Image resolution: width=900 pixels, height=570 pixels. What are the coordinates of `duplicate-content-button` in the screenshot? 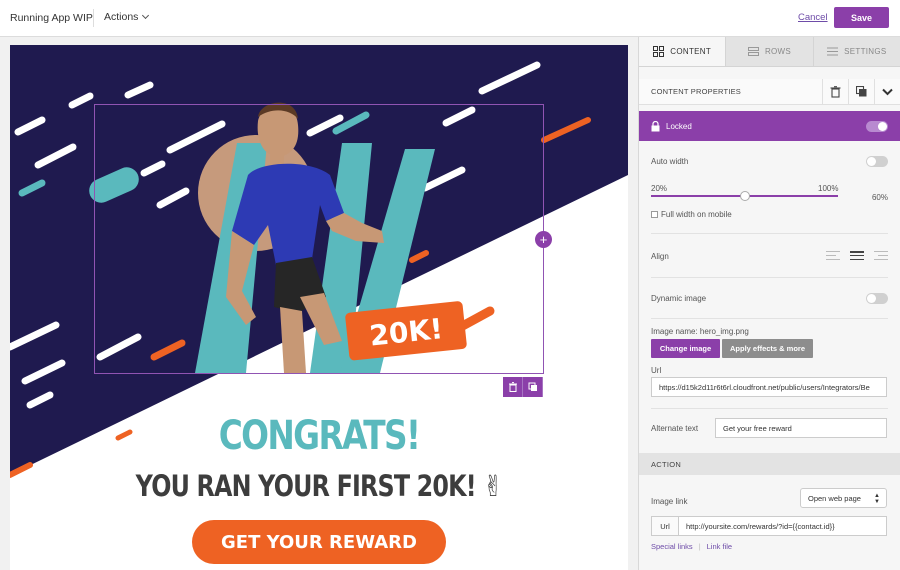 It's located at (861, 91).